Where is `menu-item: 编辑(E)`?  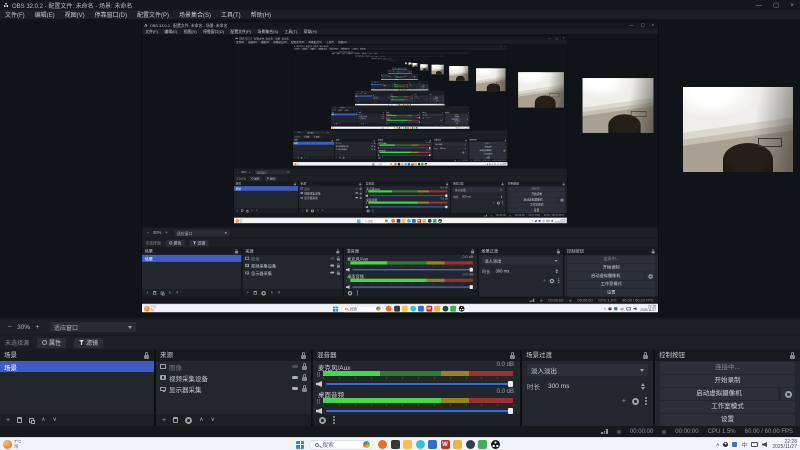 menu-item: 编辑(E) is located at coordinates (45, 14).